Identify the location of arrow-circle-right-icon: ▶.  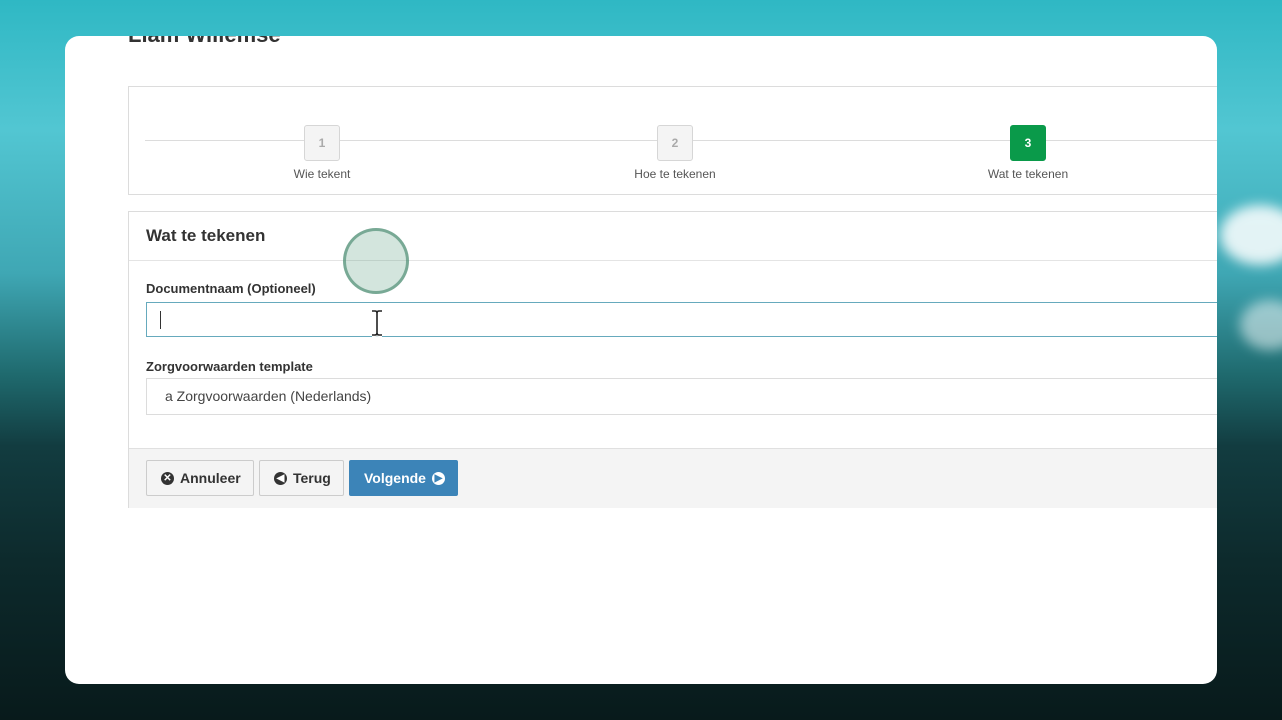
(438, 478).